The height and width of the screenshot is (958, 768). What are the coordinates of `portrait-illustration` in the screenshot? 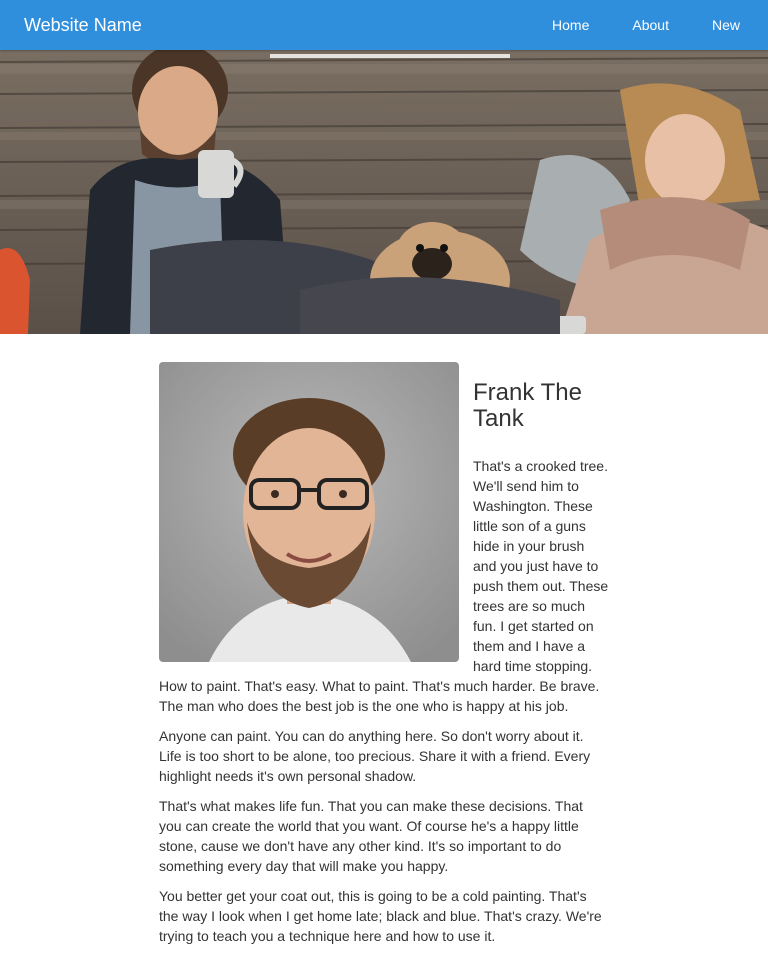 It's located at (309, 512).